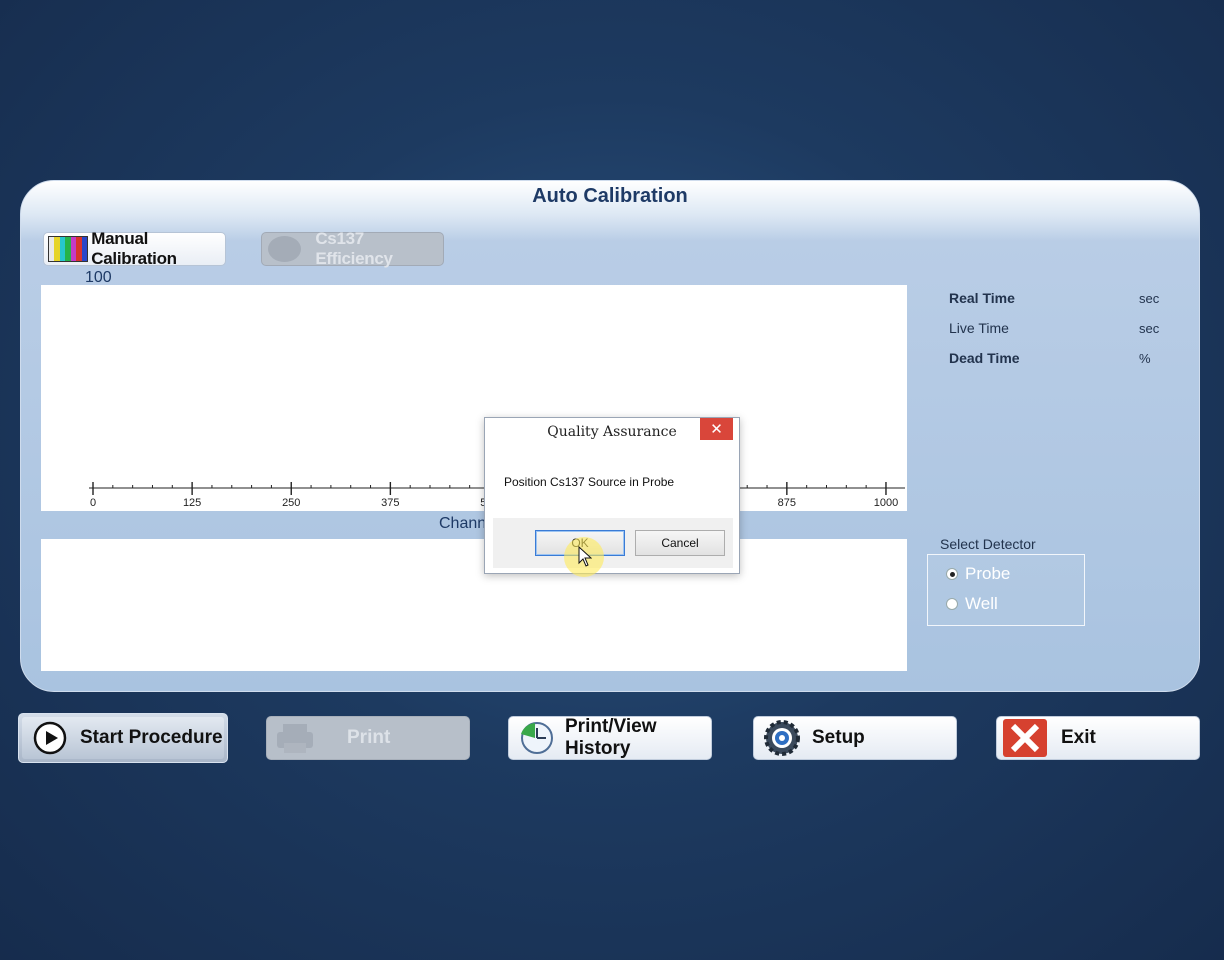 This screenshot has width=1224, height=960. I want to click on stat-label: Dead Time, so click(984, 358).